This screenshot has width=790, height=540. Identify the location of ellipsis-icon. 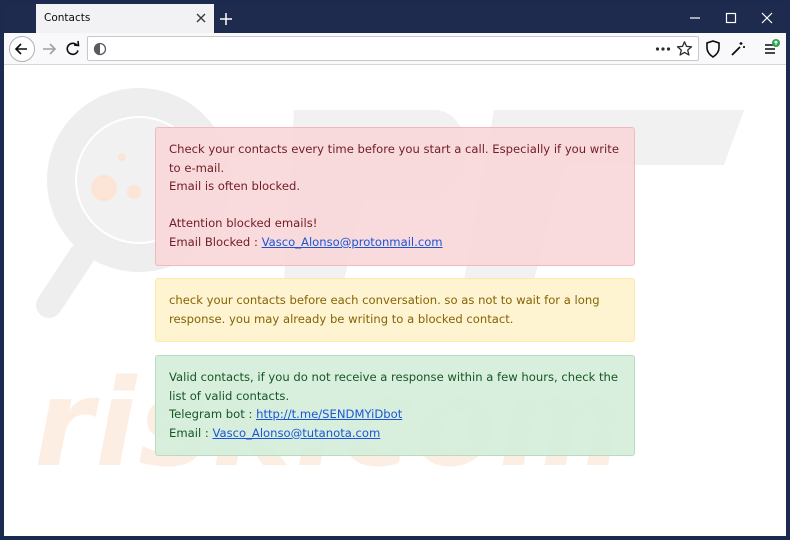
(663, 49).